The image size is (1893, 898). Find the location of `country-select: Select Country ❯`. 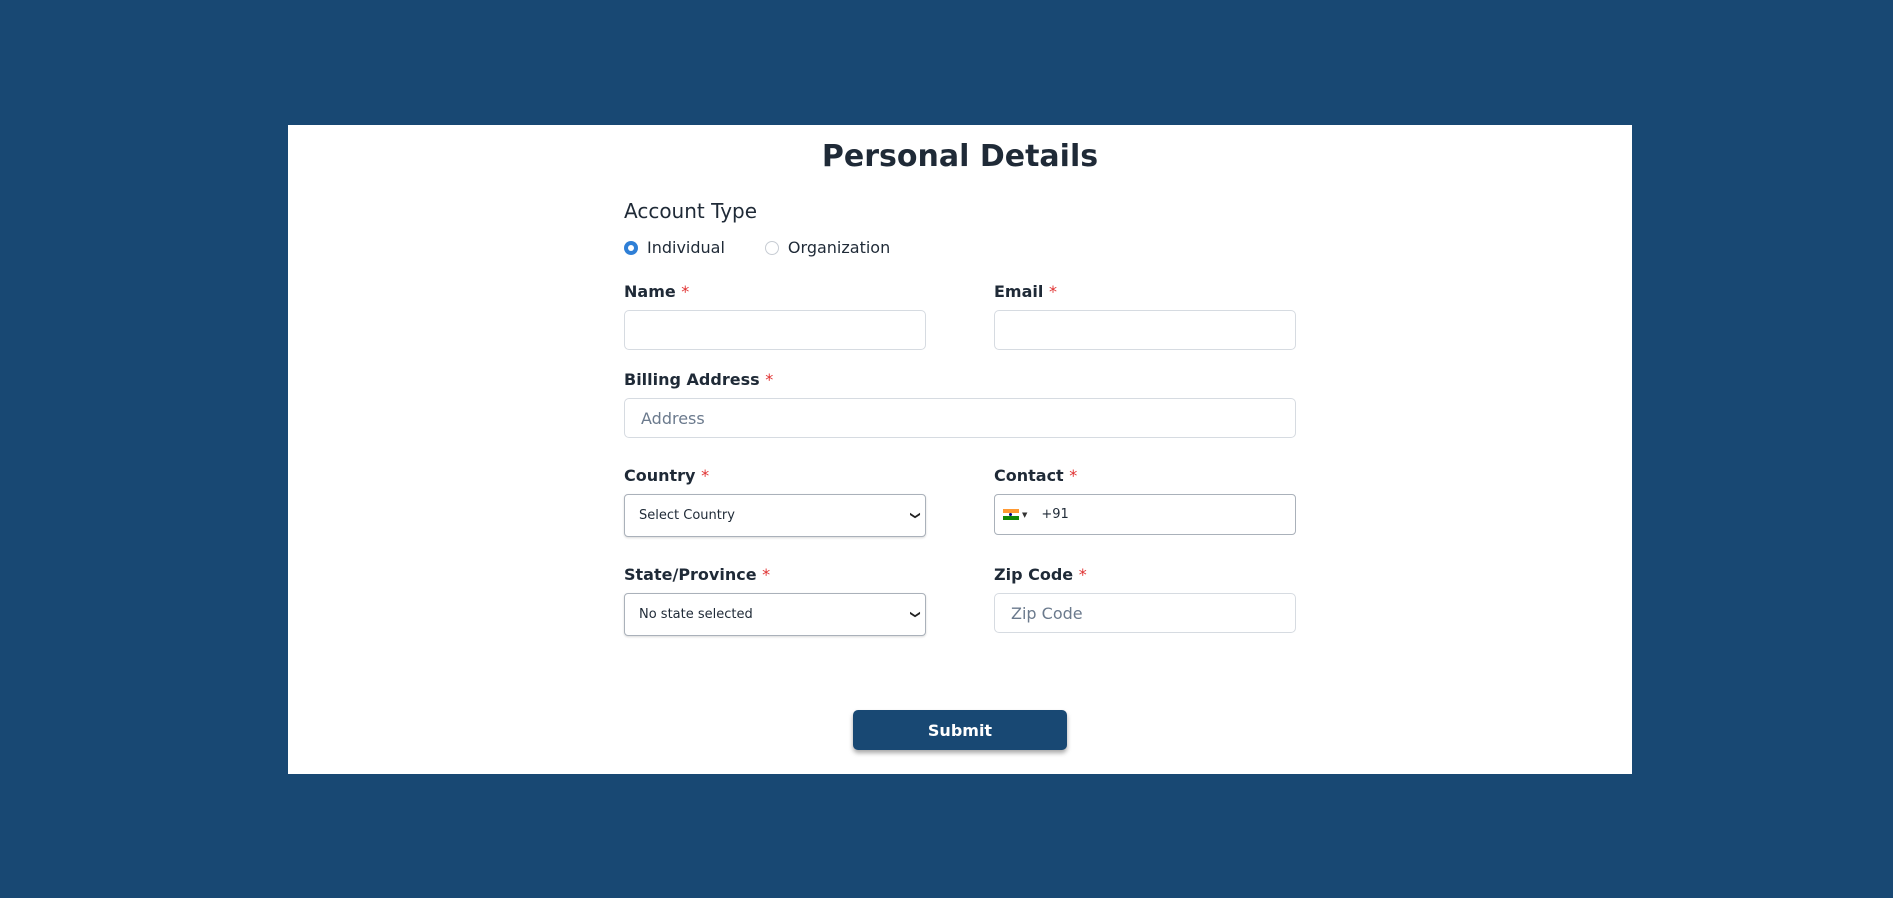

country-select: Select Country ❯ is located at coordinates (775, 515).